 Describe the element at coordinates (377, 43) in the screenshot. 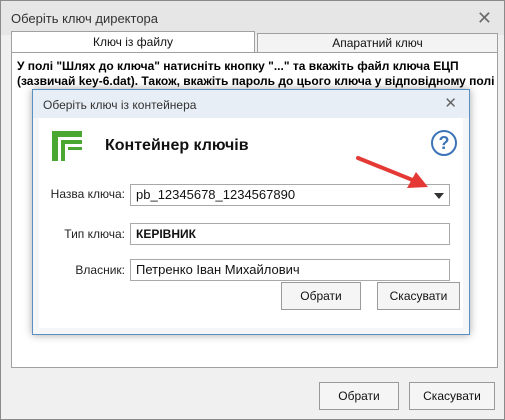

I see `tab-hardware-key: Апаратний ключ` at that location.